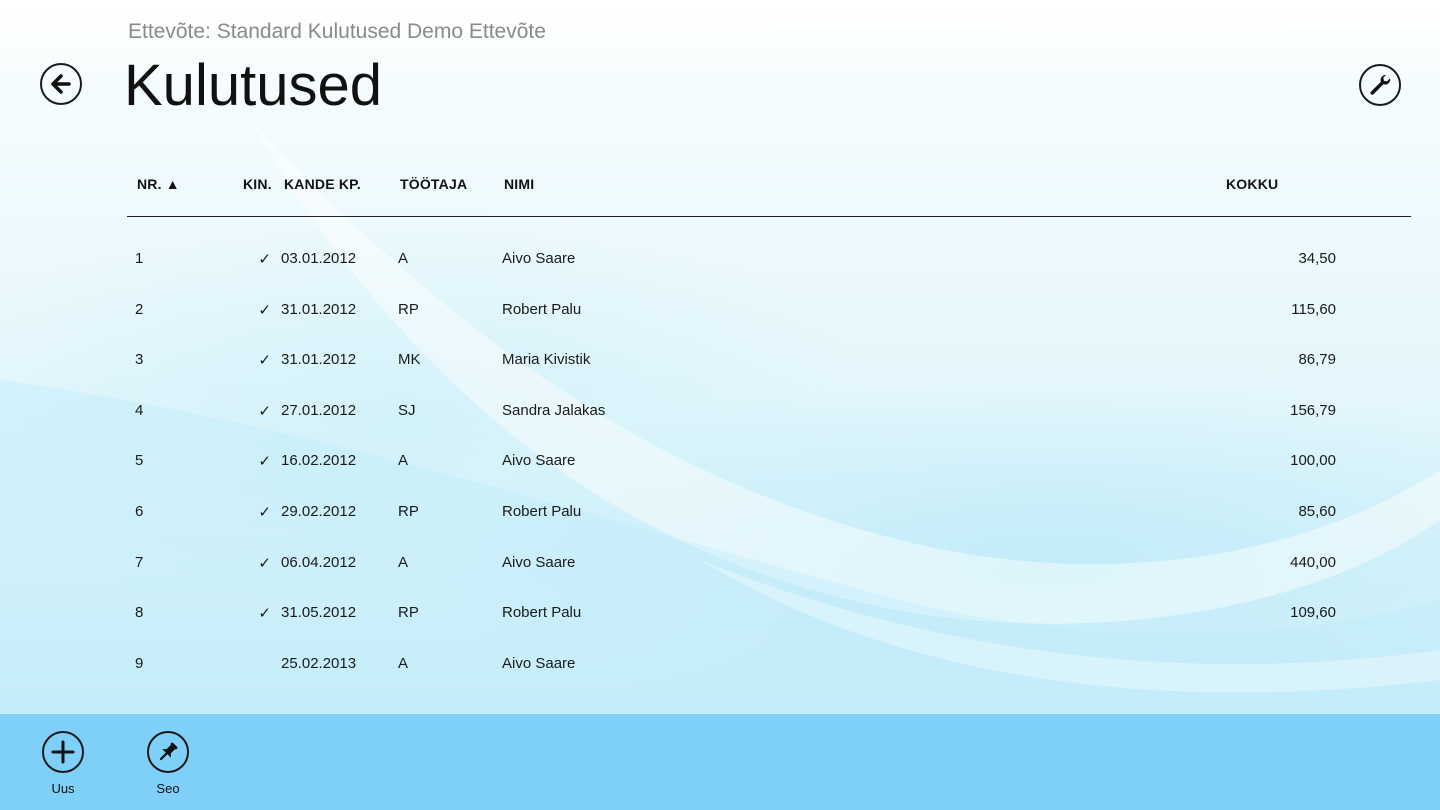 The image size is (1440, 810). Describe the element at coordinates (769, 563) in the screenshot. I see `table-row: 7 ✓ 06.04.2012 A Aivo Saare 440,00` at that location.